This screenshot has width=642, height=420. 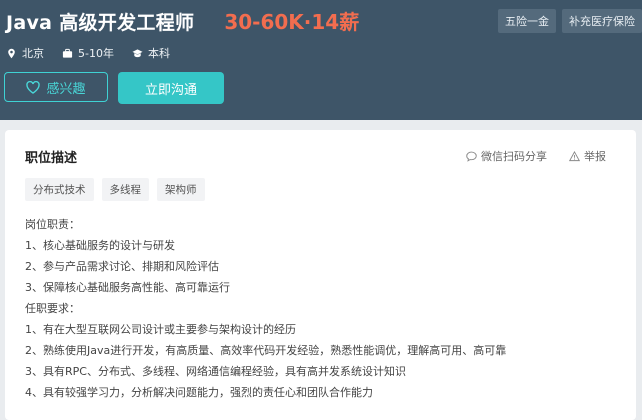 I want to click on chat-bubble-icon, so click(x=471, y=156).